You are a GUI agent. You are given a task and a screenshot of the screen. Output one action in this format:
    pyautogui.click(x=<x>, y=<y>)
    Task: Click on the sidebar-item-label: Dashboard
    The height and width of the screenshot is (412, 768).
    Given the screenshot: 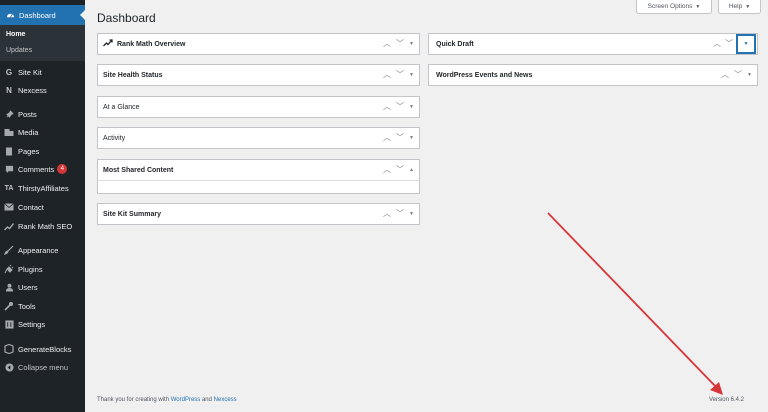 What is the action you would take?
    pyautogui.click(x=37, y=15)
    